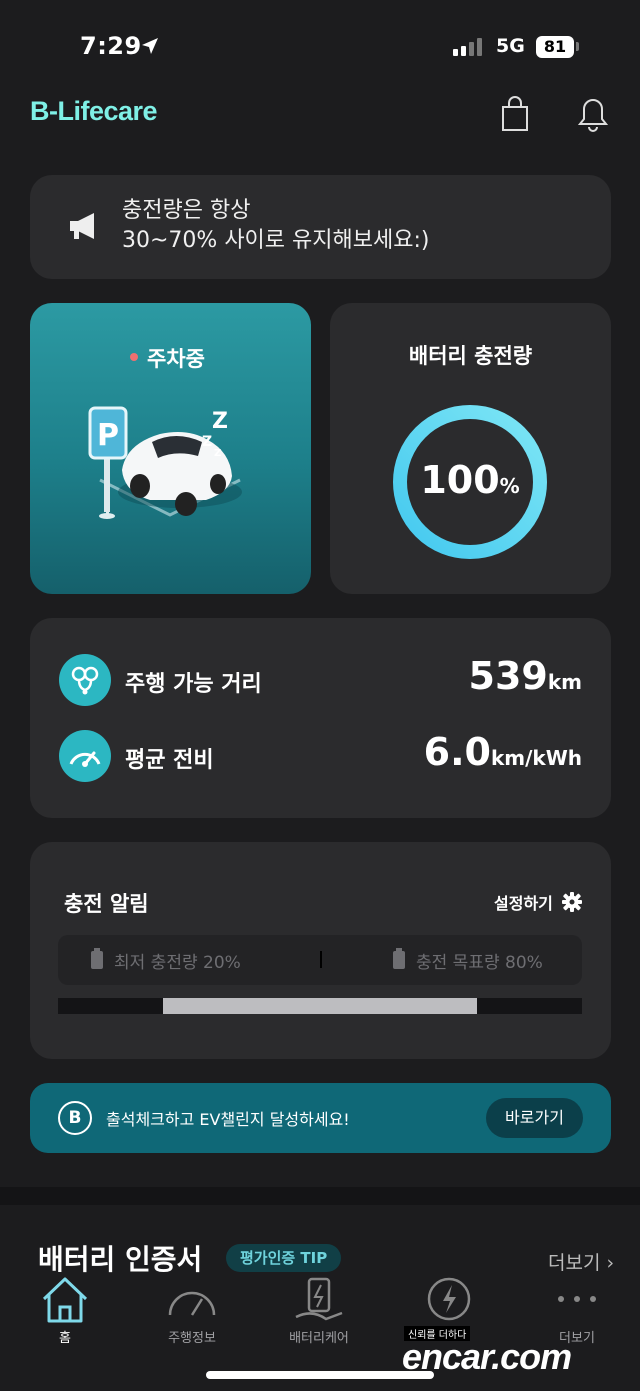  I want to click on go-button: 바로가기, so click(534, 1118).